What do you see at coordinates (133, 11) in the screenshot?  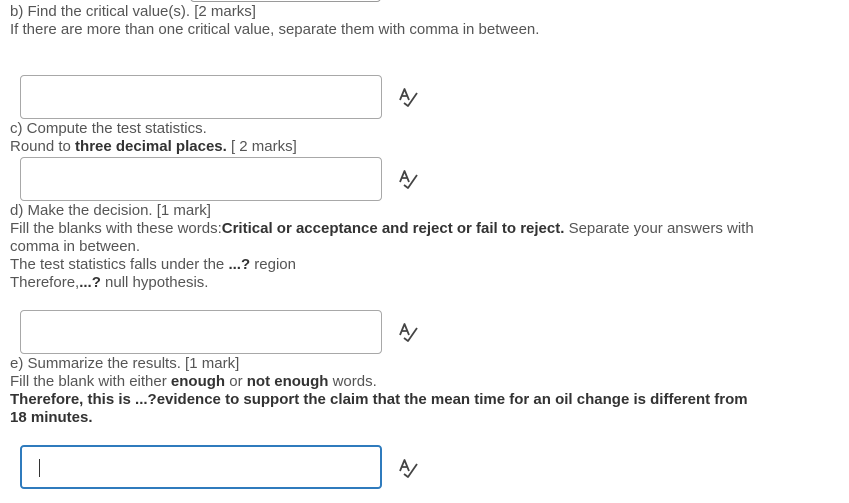 I see `part-b-title: b) Find the critical value(s). [2 marks]` at bounding box center [133, 11].